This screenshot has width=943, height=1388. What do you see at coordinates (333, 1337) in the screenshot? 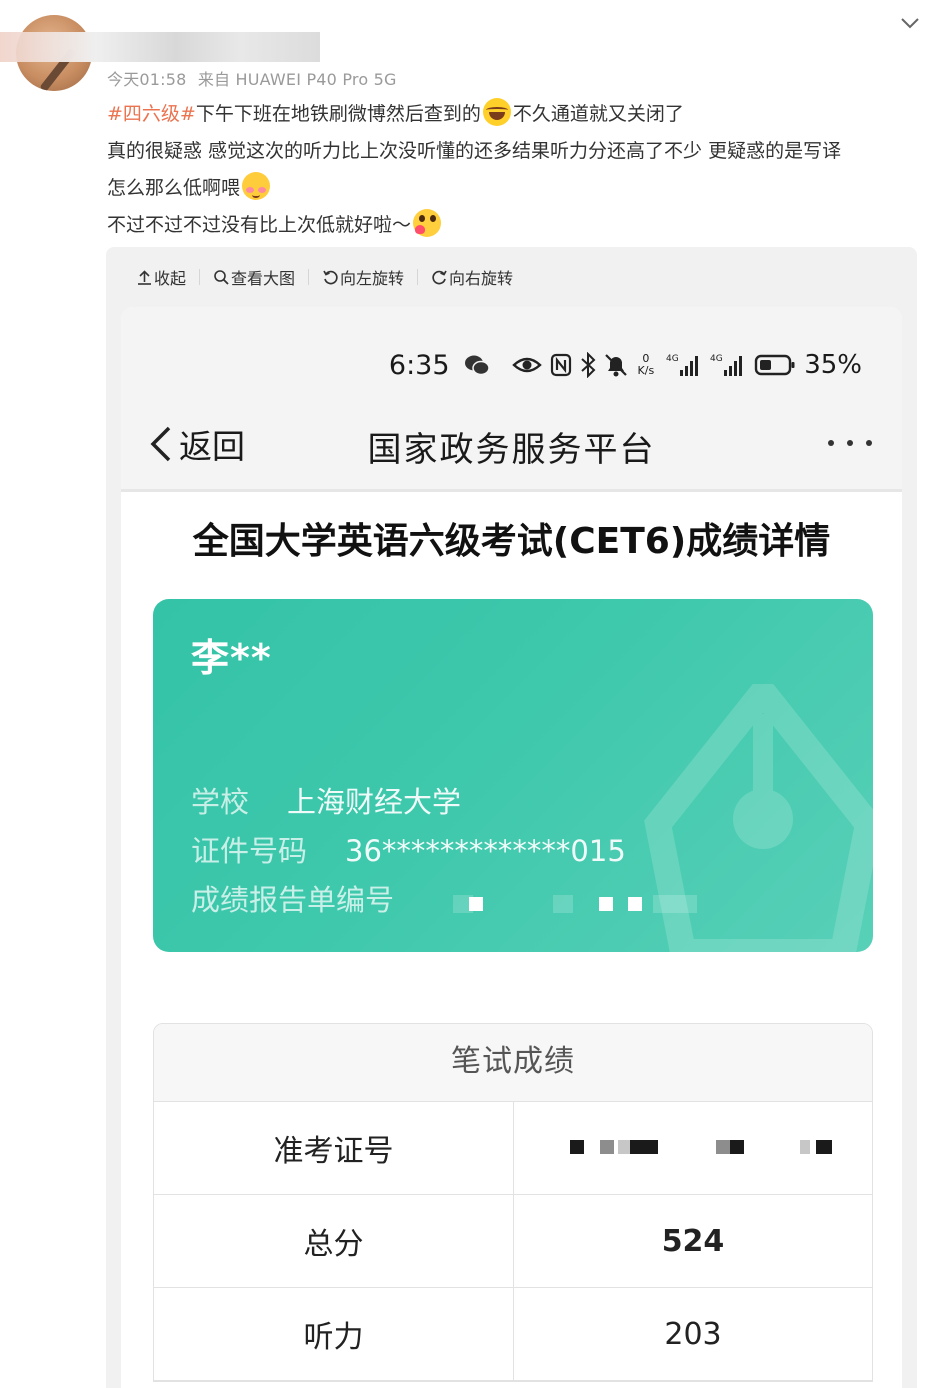
I see `listening-score-label: 听力` at bounding box center [333, 1337].